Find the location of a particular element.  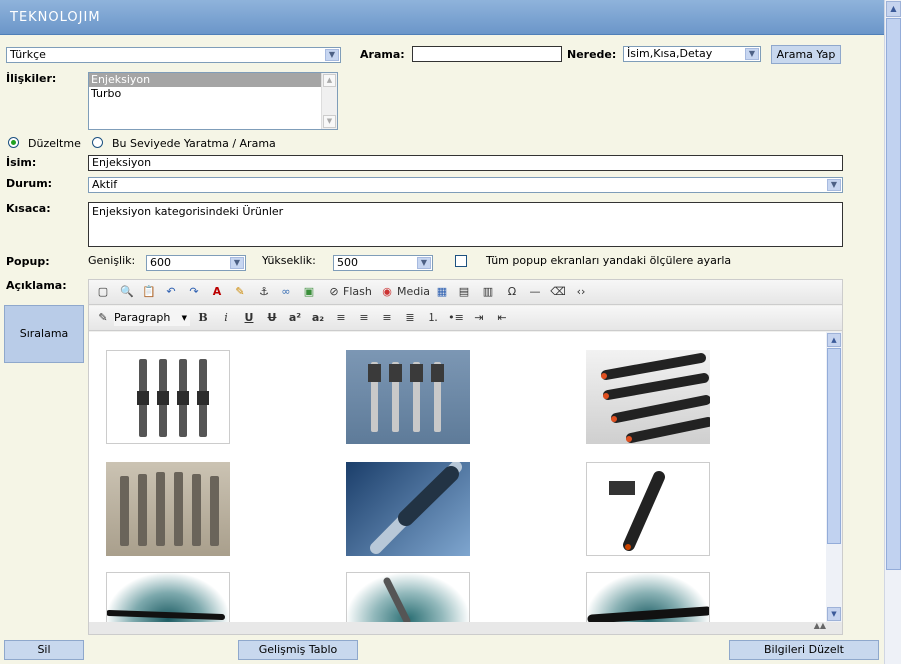

code-icon: ‹› is located at coordinates (581, 292).